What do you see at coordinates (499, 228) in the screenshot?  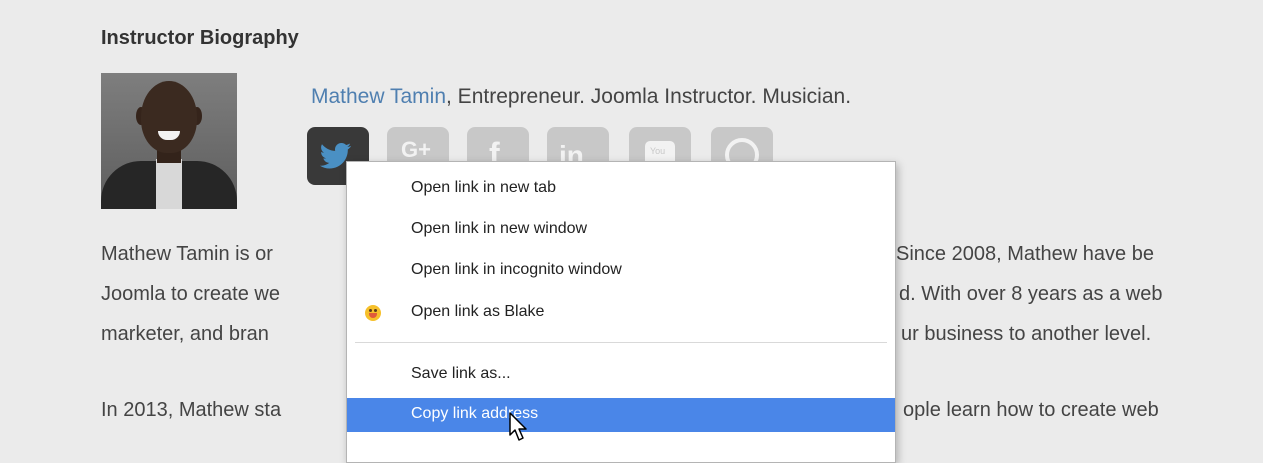 I see `menu-item-label: Open link in new window` at bounding box center [499, 228].